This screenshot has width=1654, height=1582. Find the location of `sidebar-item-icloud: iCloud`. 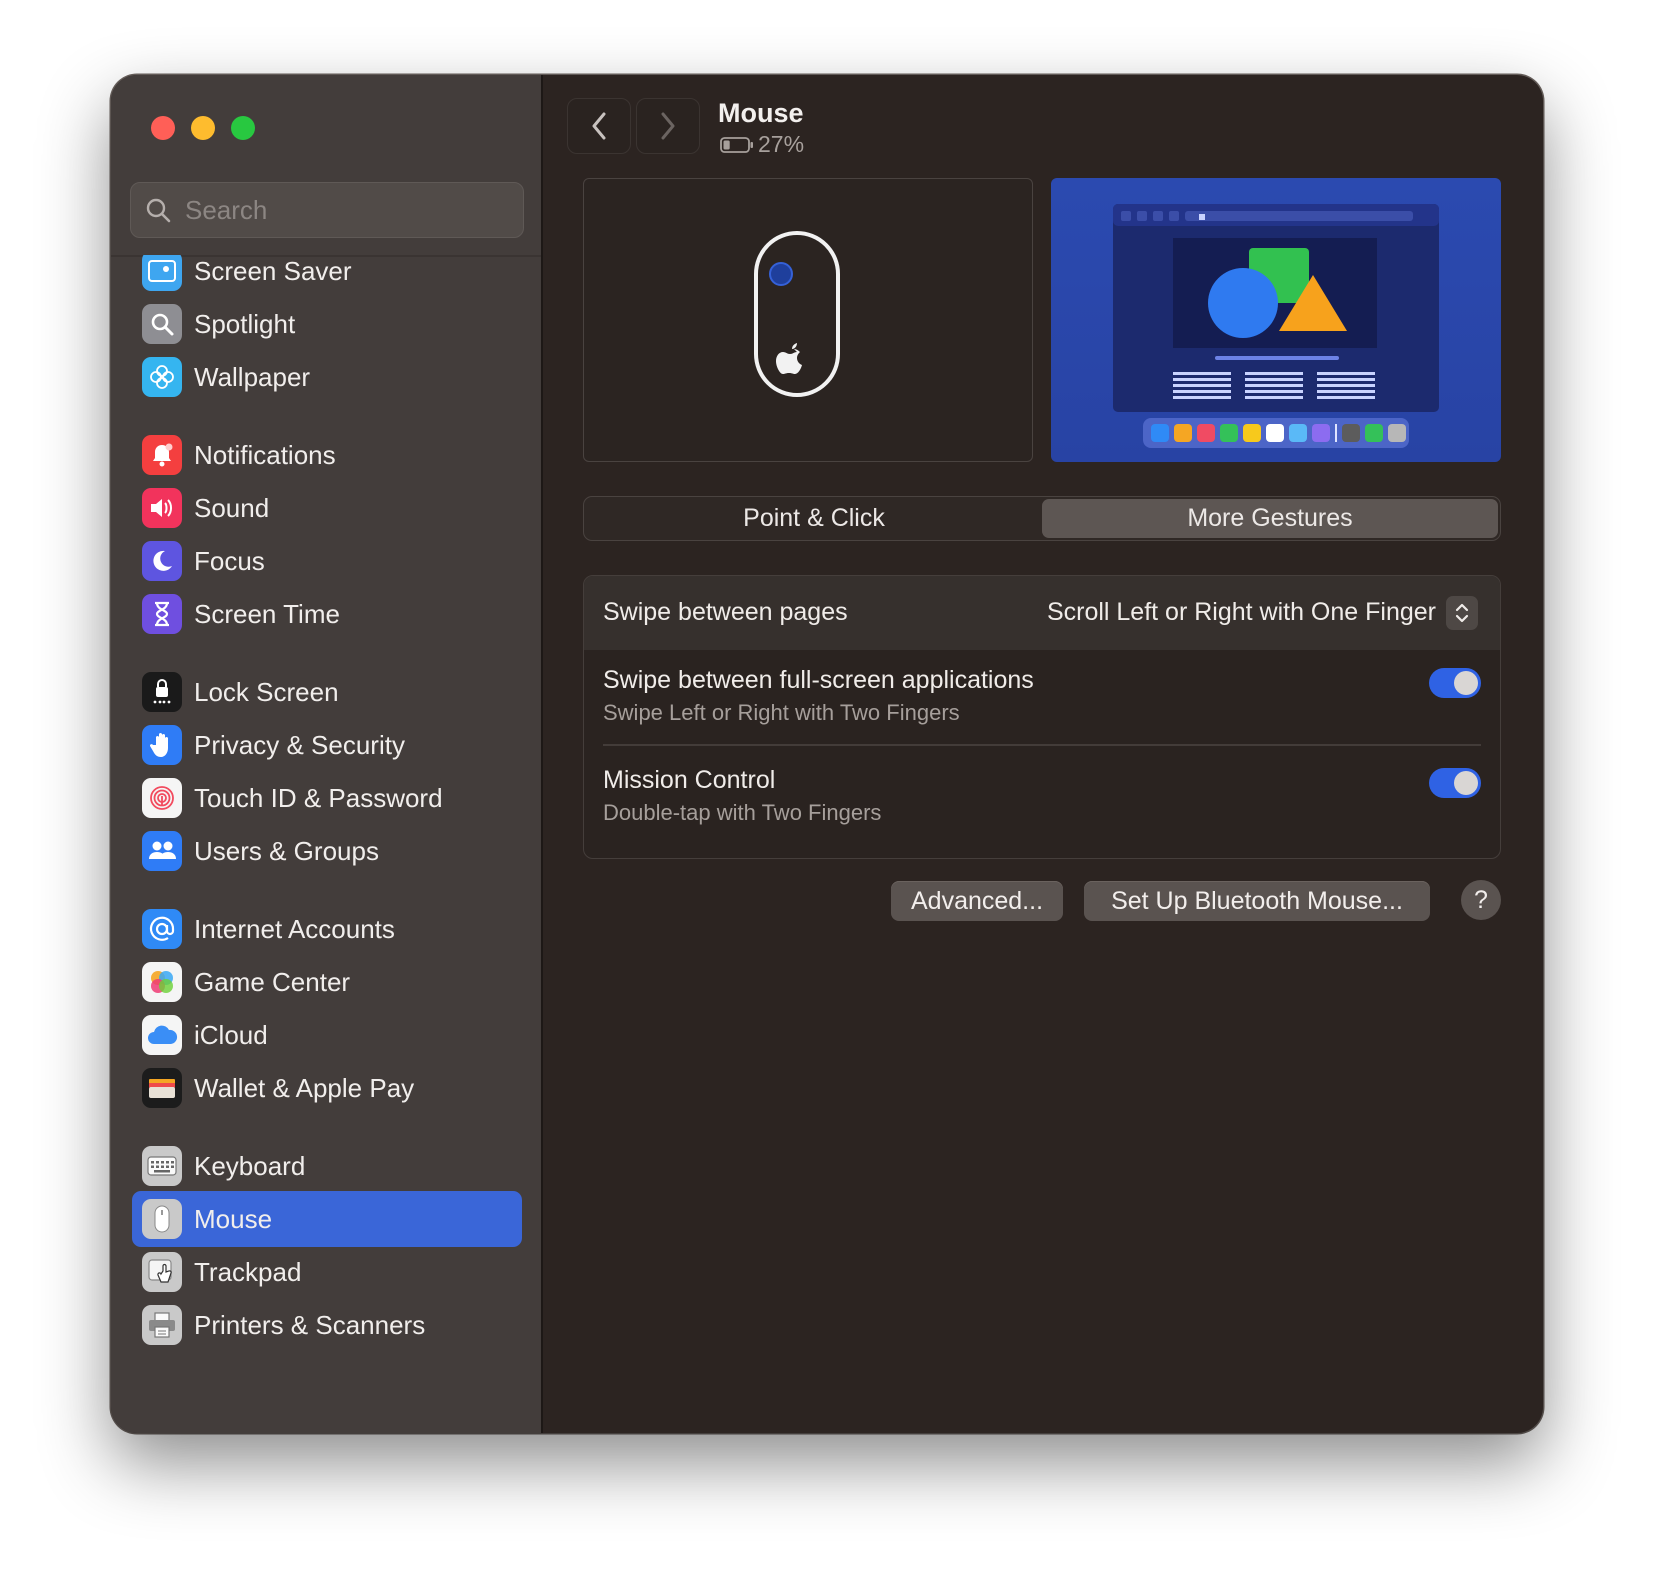

sidebar-item-icloud: iCloud is located at coordinates (327, 1035).